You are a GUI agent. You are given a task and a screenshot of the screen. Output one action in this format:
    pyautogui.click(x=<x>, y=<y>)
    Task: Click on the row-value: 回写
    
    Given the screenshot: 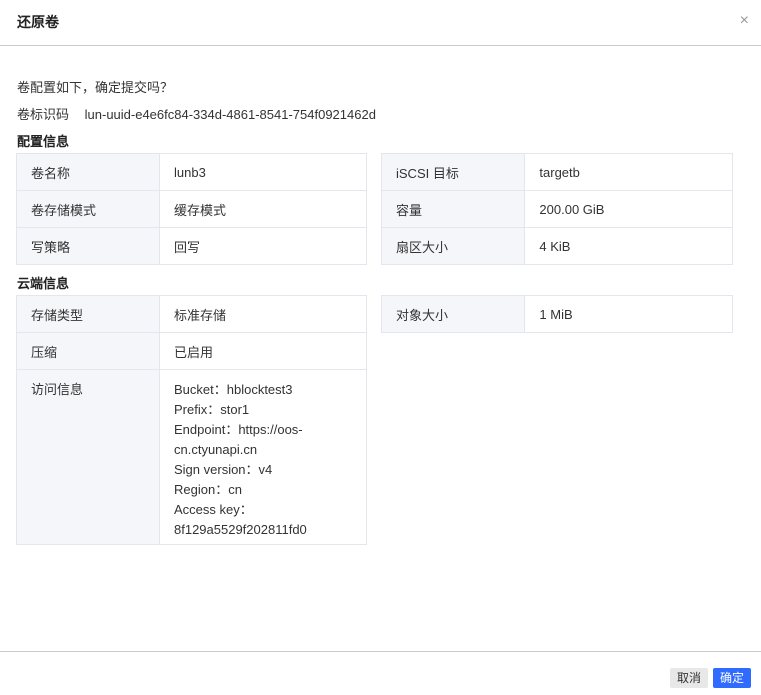 What is the action you would take?
    pyautogui.click(x=263, y=246)
    